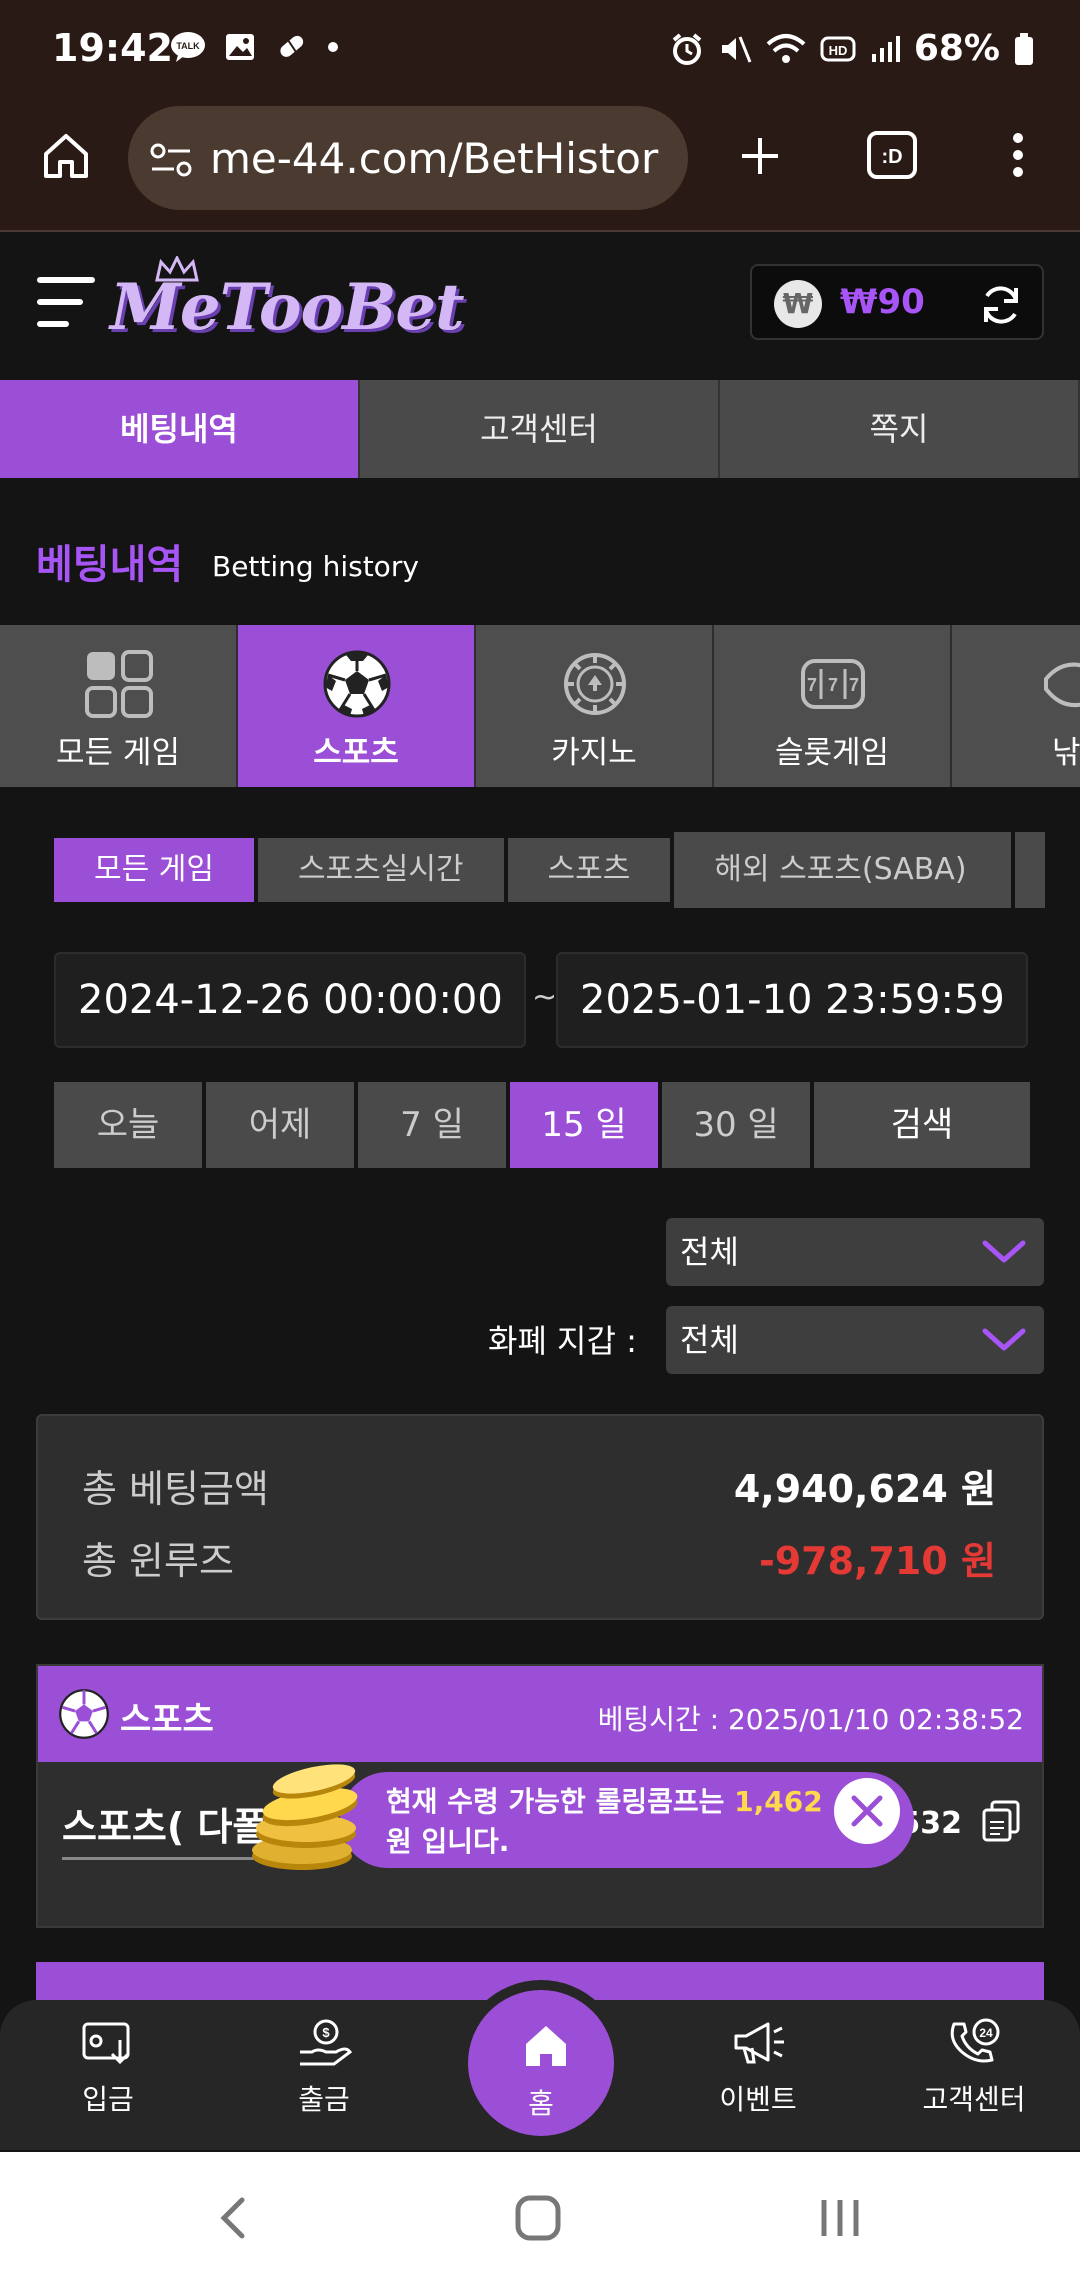 The width and height of the screenshot is (1080, 2280). I want to click on browser-toolbar: me-44.com/BetHistor :D, so click(540, 166).